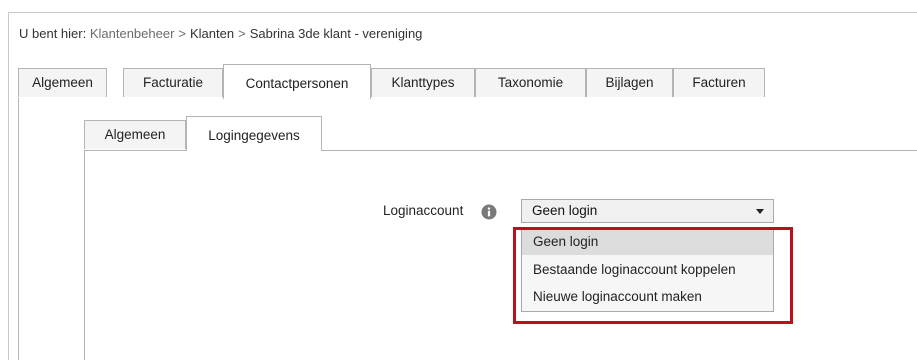  Describe the element at coordinates (629, 82) in the screenshot. I see `tab-bijlagen: Bijlagen` at that location.